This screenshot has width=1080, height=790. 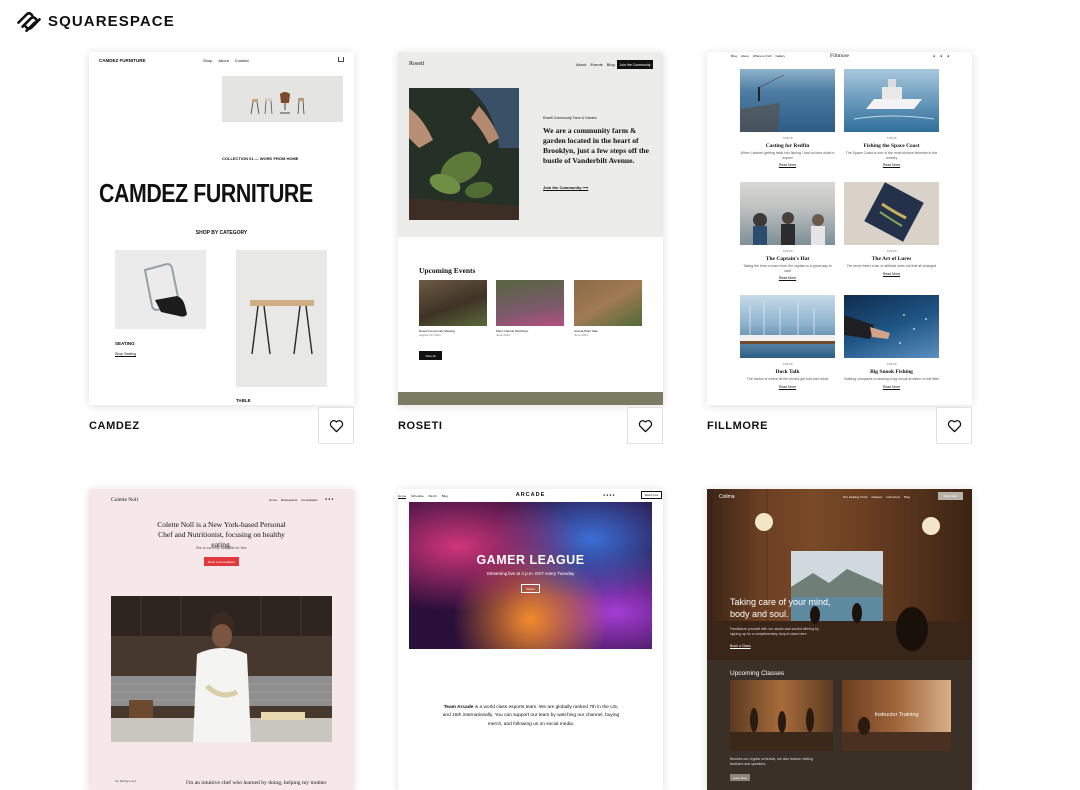 What do you see at coordinates (891, 372) in the screenshot?
I see `post-title: Big Snook Fishing` at bounding box center [891, 372].